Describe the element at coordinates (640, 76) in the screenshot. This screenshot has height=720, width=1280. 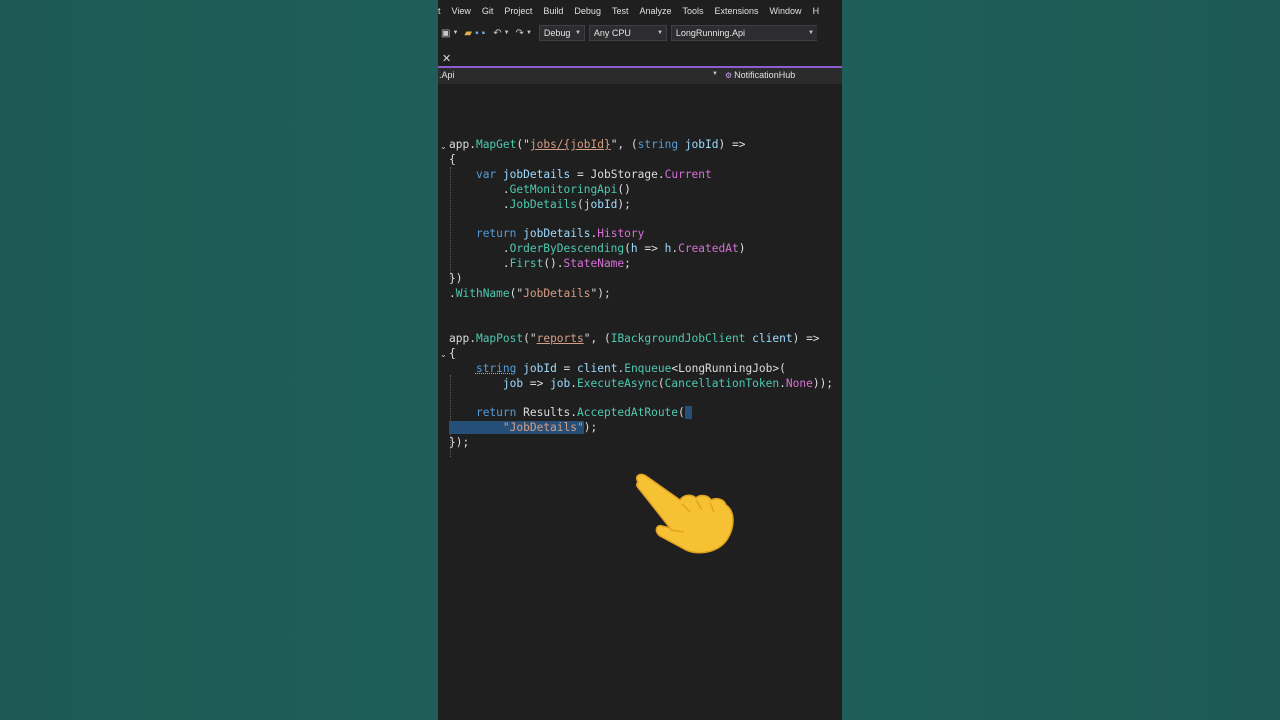
I see `navigation-bar: .Api ▼ ⚙ NotificationHub` at that location.